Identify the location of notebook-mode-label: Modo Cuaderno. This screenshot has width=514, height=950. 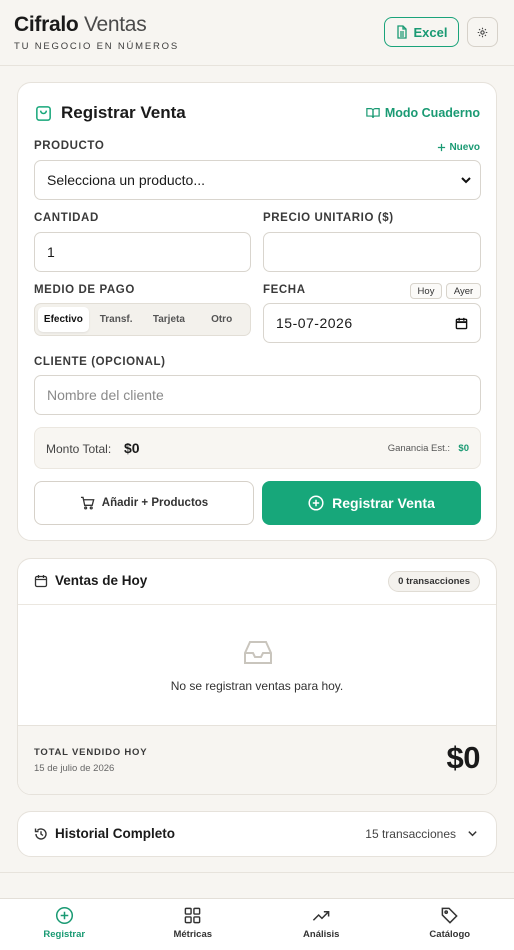
(432, 113).